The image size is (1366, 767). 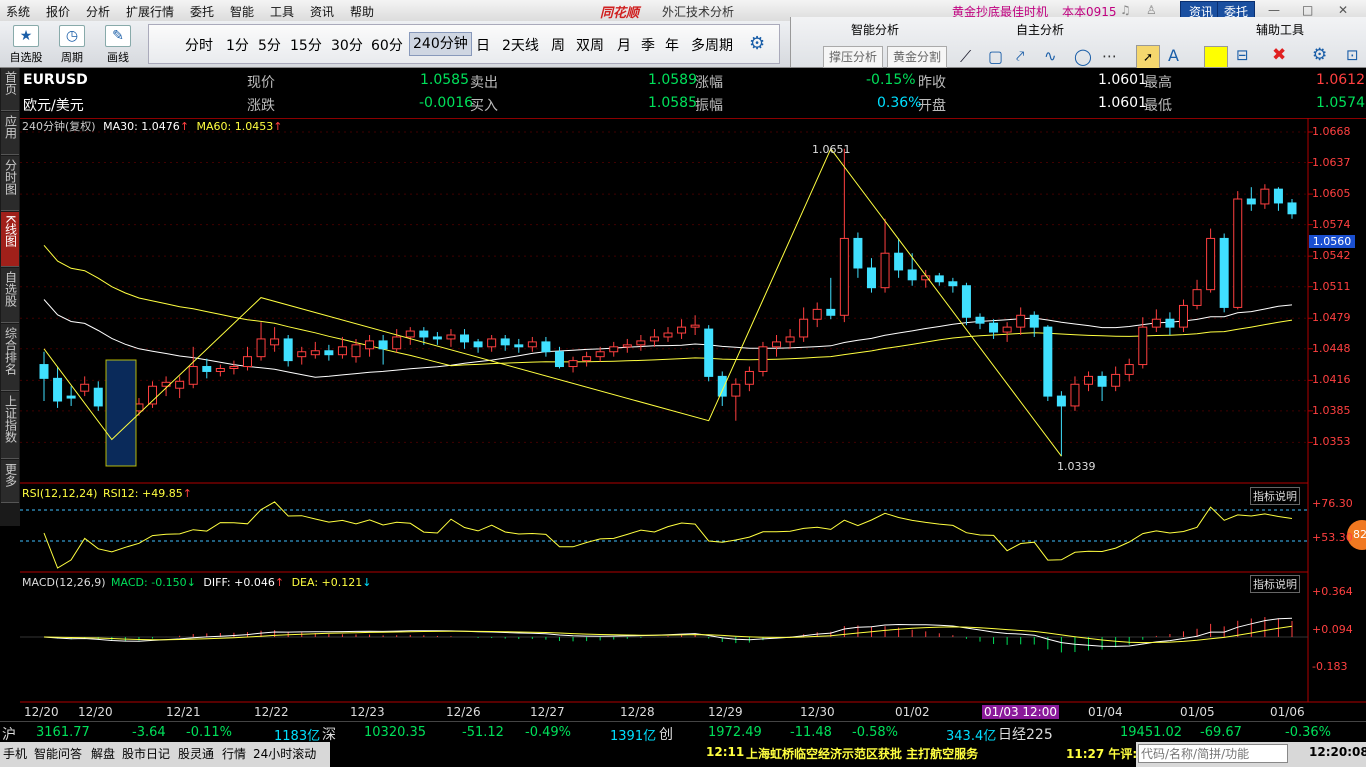 I want to click on sz-pct: -0.49%, so click(x=548, y=732).